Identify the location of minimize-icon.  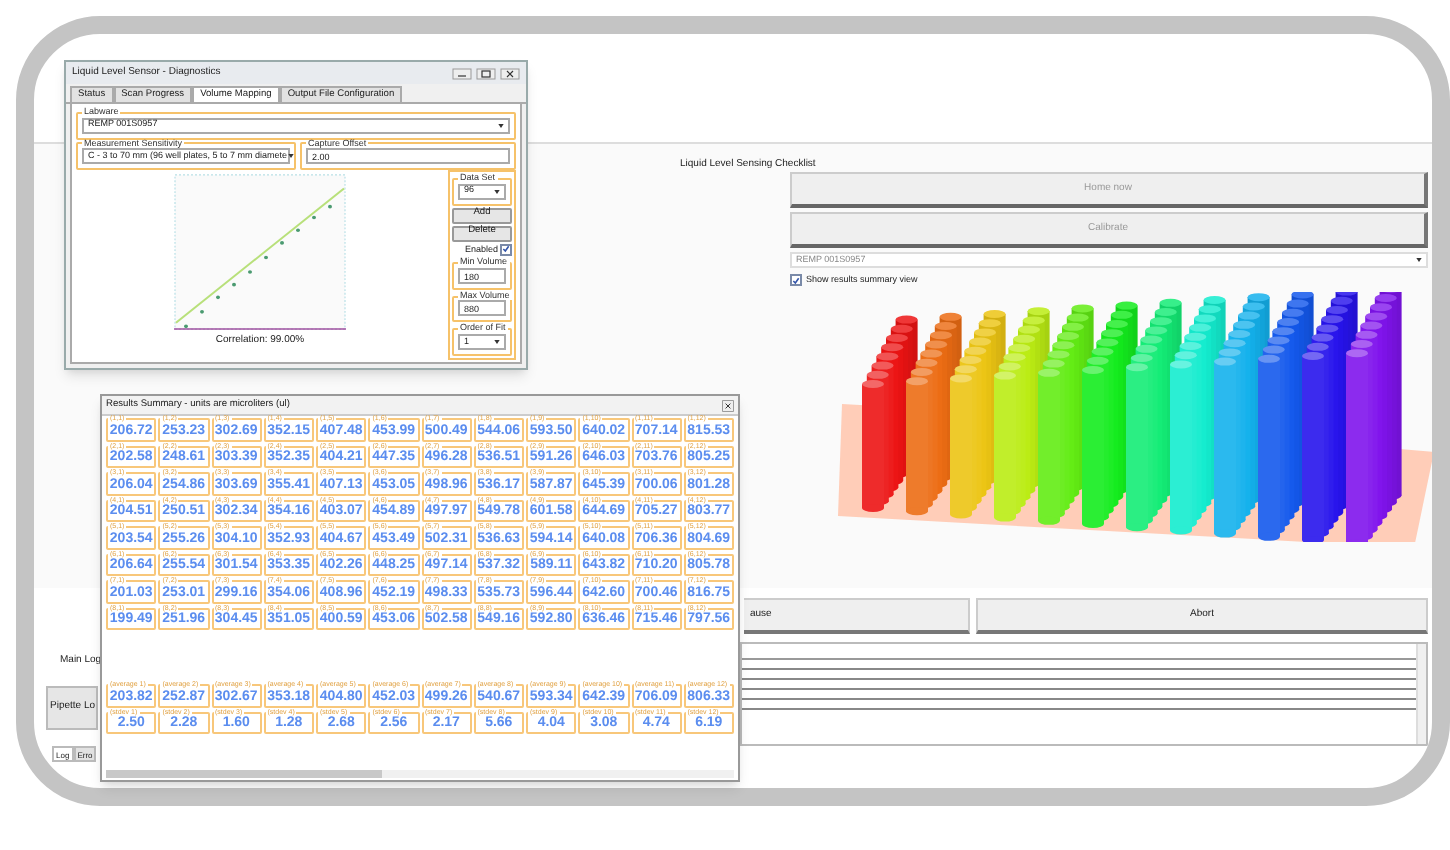
(462, 73).